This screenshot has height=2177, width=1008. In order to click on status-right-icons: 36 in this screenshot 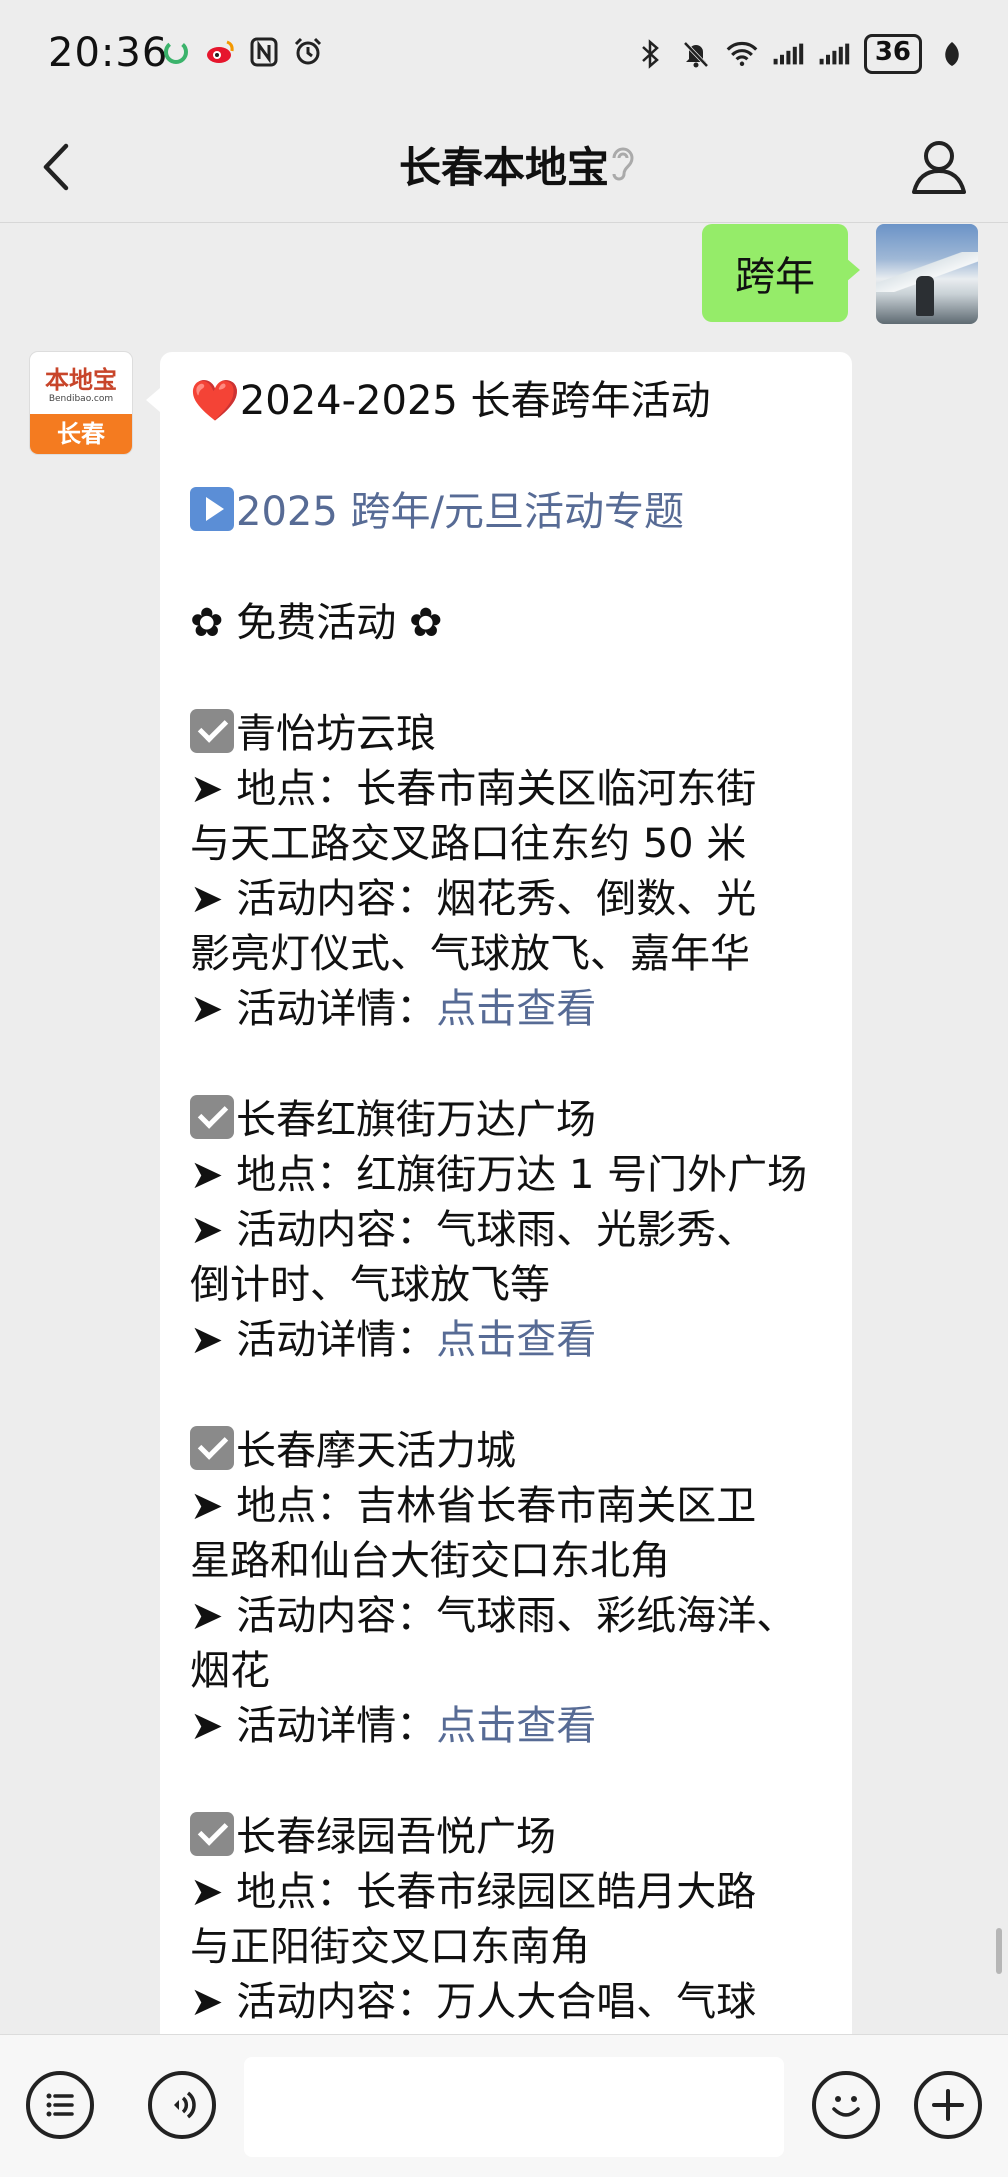, I will do `click(801, 54)`.